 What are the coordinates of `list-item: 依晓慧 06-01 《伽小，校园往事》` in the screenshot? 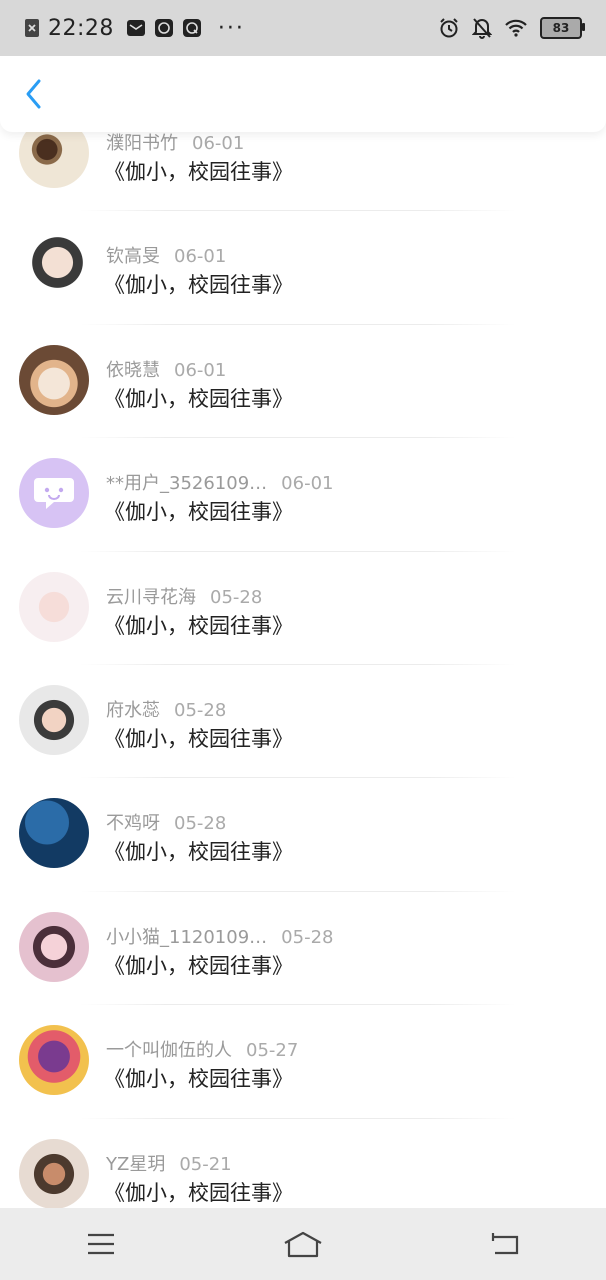 It's located at (303, 382).